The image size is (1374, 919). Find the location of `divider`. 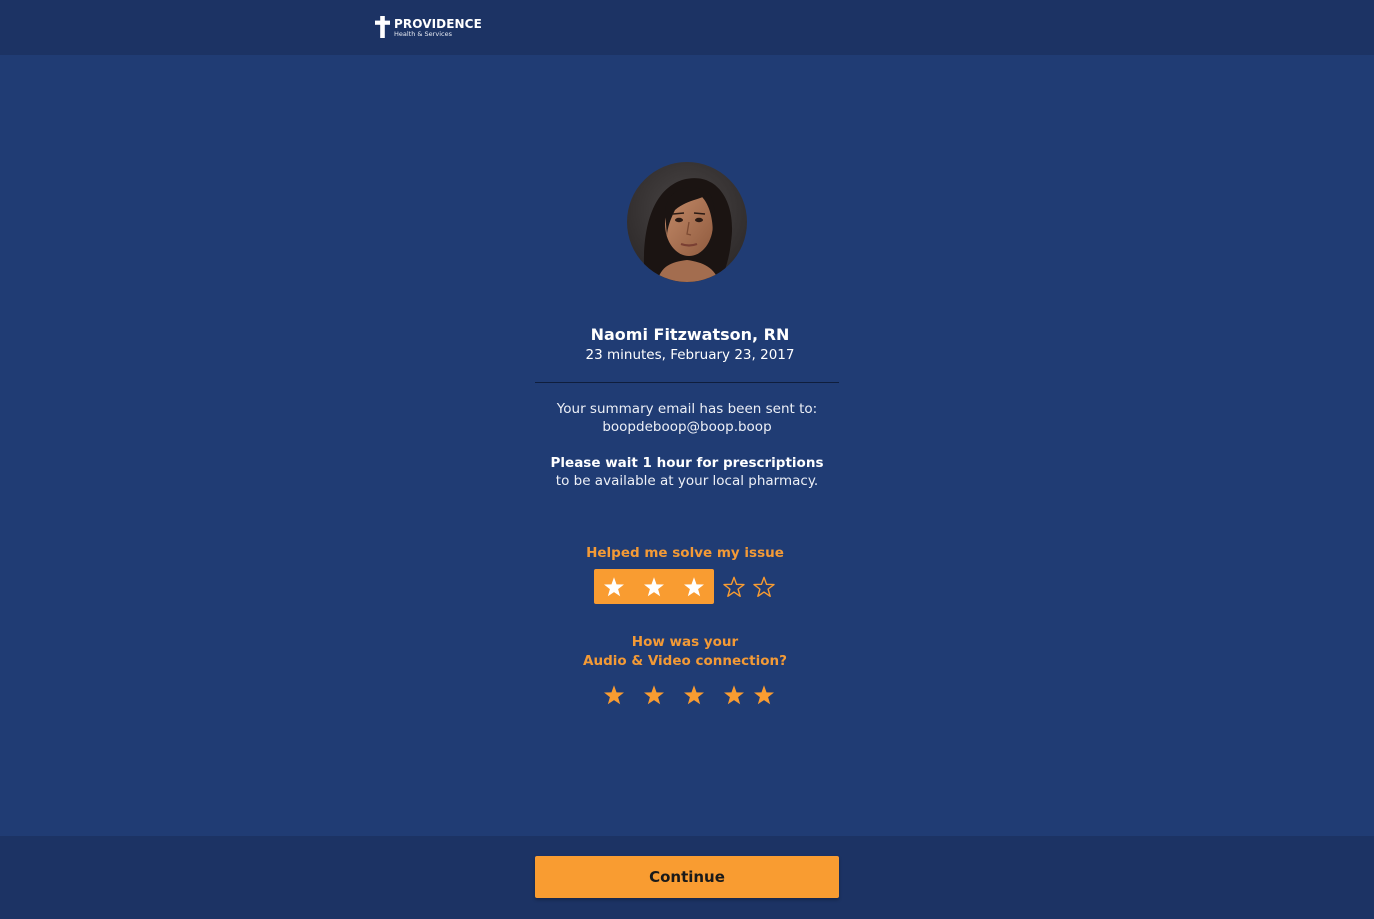

divider is located at coordinates (687, 382).